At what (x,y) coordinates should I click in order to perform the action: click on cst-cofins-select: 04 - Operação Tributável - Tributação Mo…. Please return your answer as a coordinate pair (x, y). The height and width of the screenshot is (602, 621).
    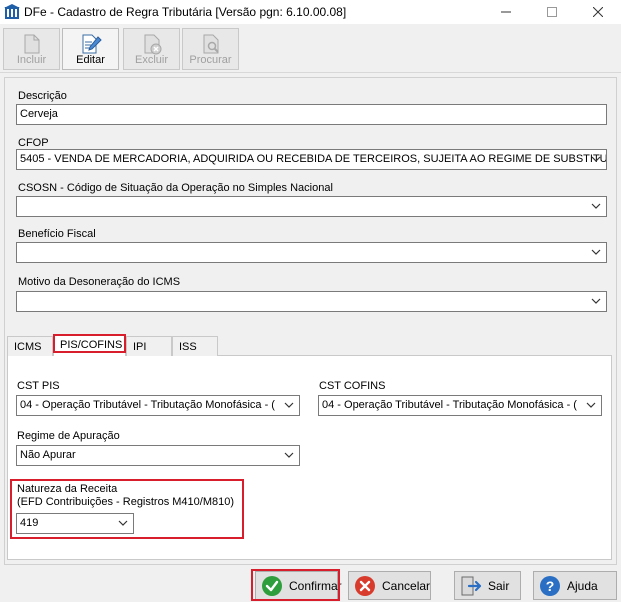
    Looking at the image, I should click on (460, 405).